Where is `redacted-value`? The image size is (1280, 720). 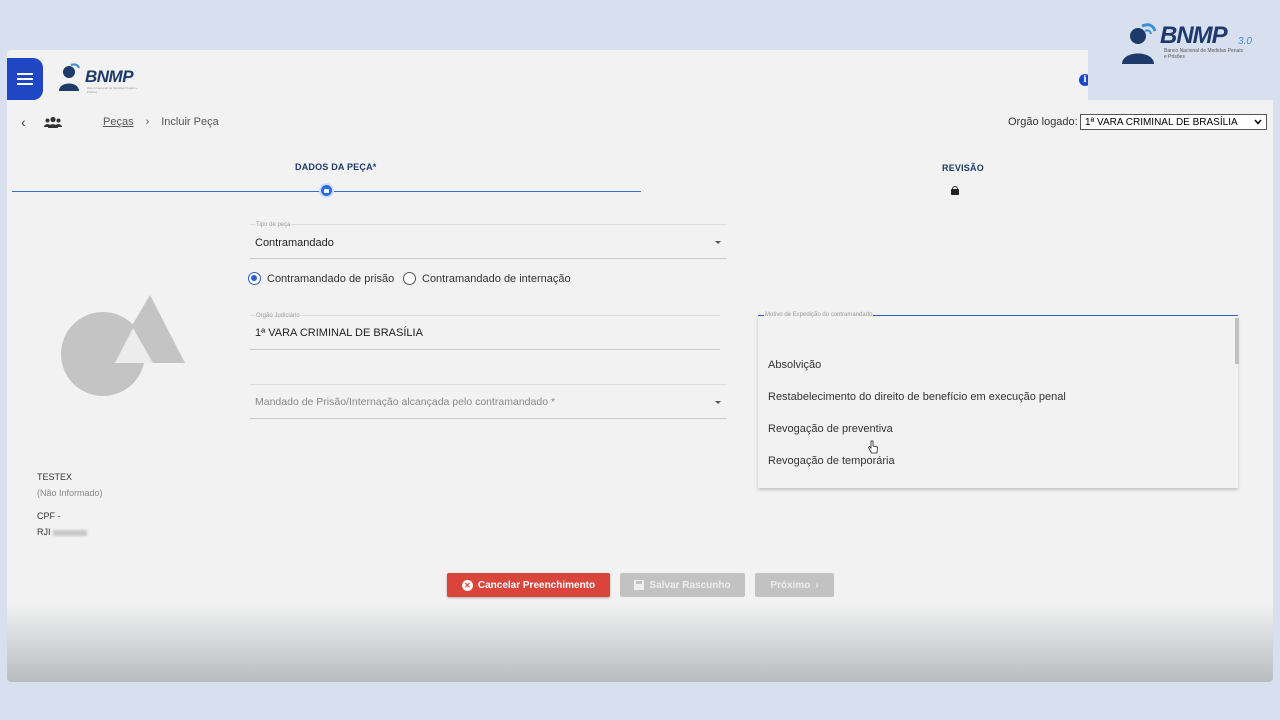
redacted-value is located at coordinates (69, 532).